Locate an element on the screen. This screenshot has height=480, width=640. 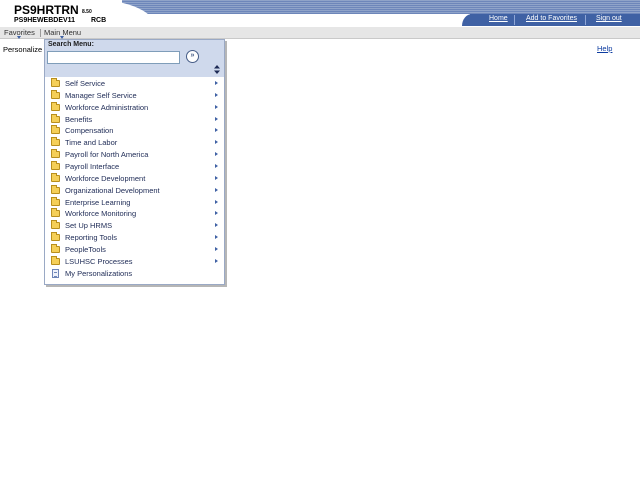
menu-item: Workforce Administration is located at coordinates (134, 107).